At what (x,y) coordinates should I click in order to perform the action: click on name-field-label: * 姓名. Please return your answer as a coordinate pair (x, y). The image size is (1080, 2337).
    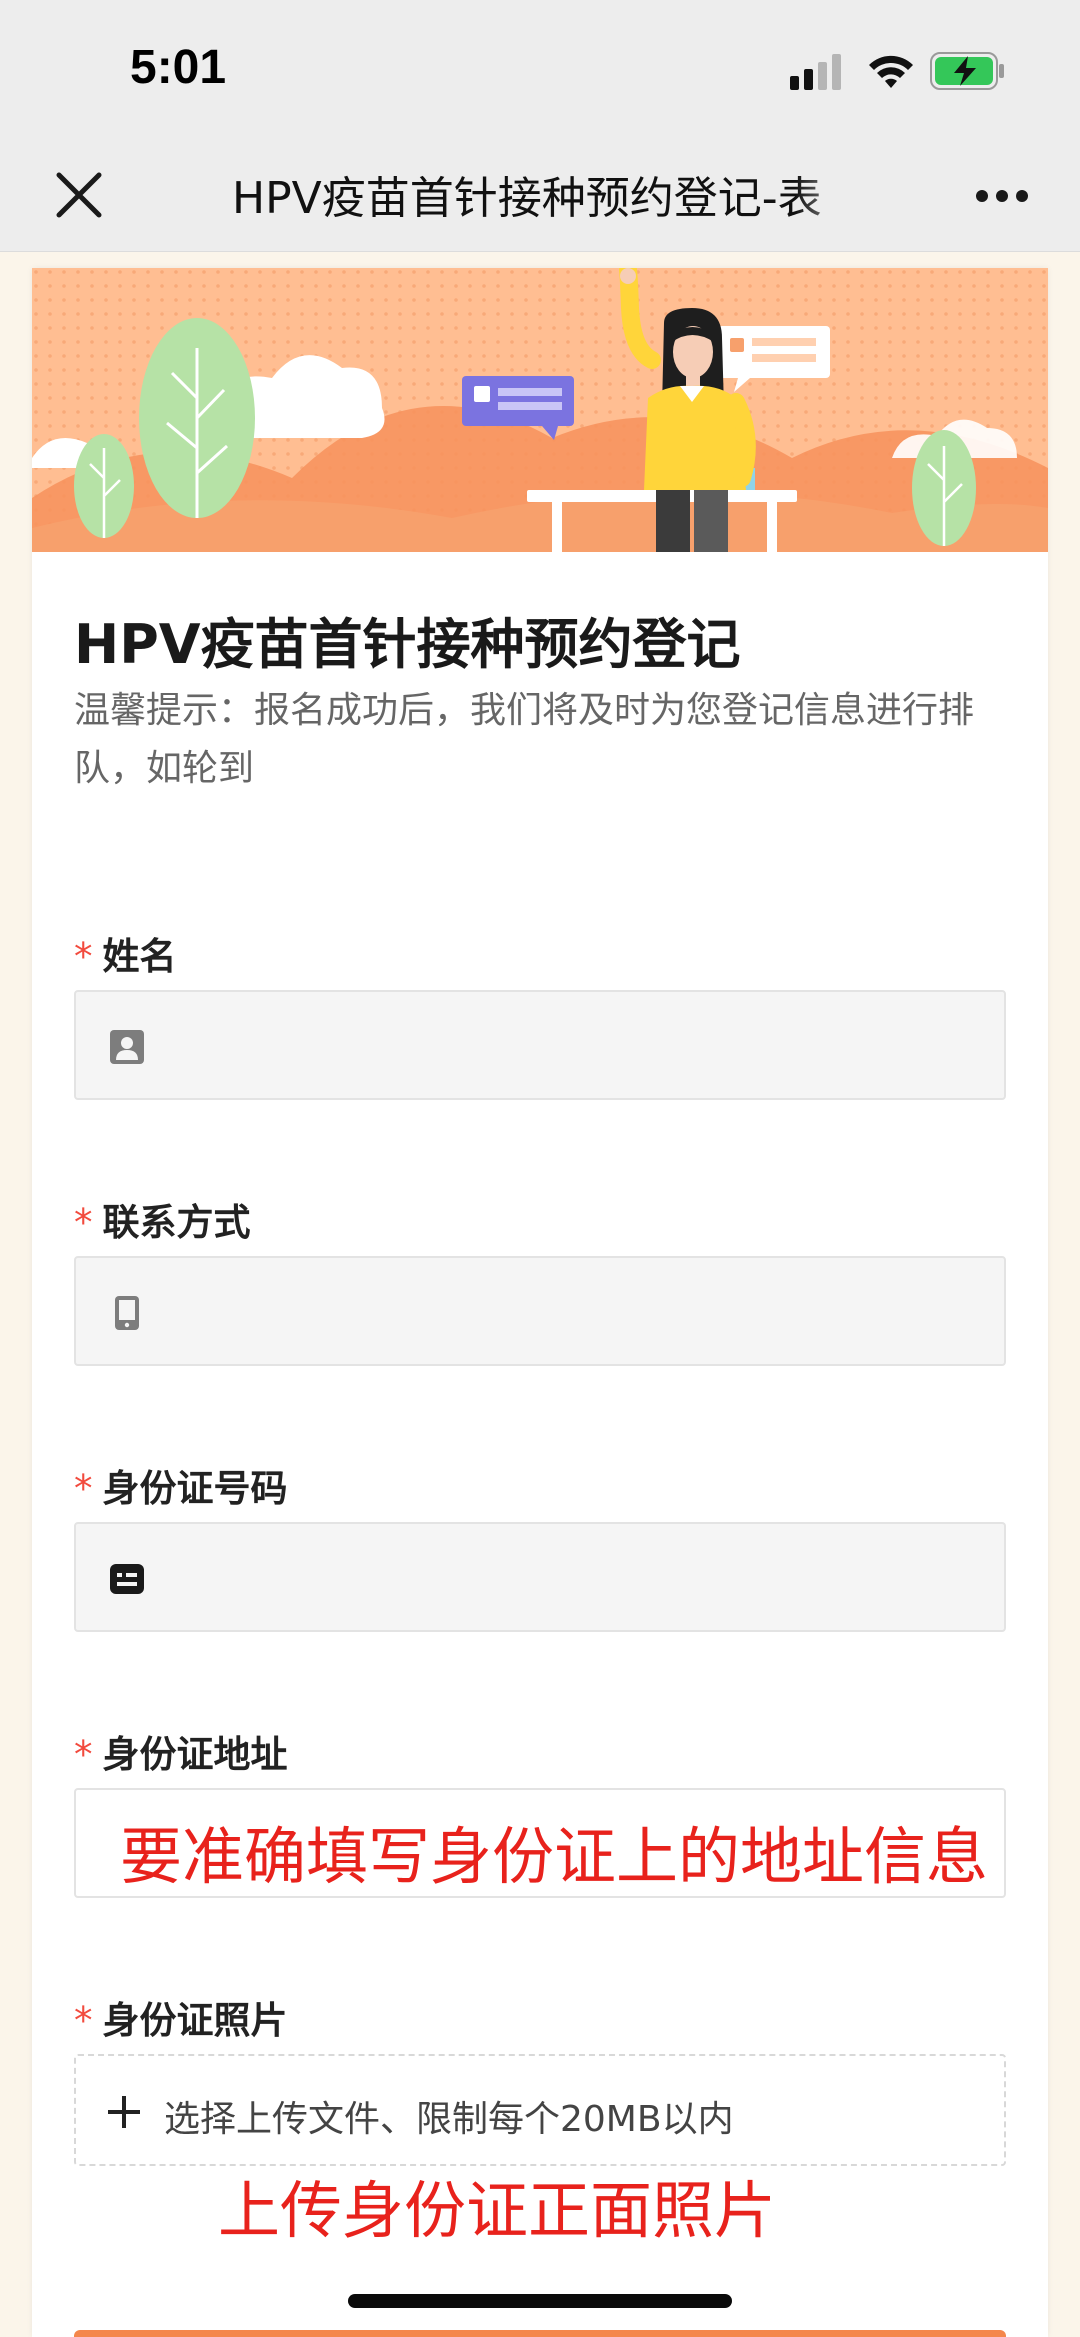
    Looking at the image, I should click on (125, 953).